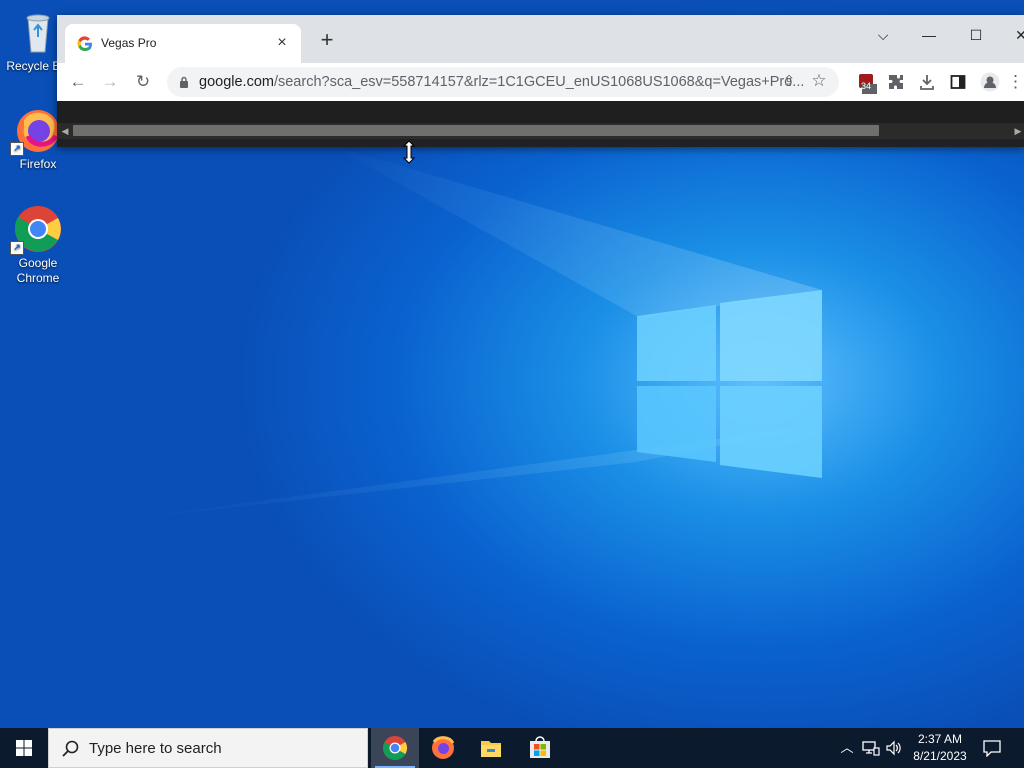 The height and width of the screenshot is (771, 1024). Describe the element at coordinates (143, 82) in the screenshot. I see `reload-button: ↻` at that location.